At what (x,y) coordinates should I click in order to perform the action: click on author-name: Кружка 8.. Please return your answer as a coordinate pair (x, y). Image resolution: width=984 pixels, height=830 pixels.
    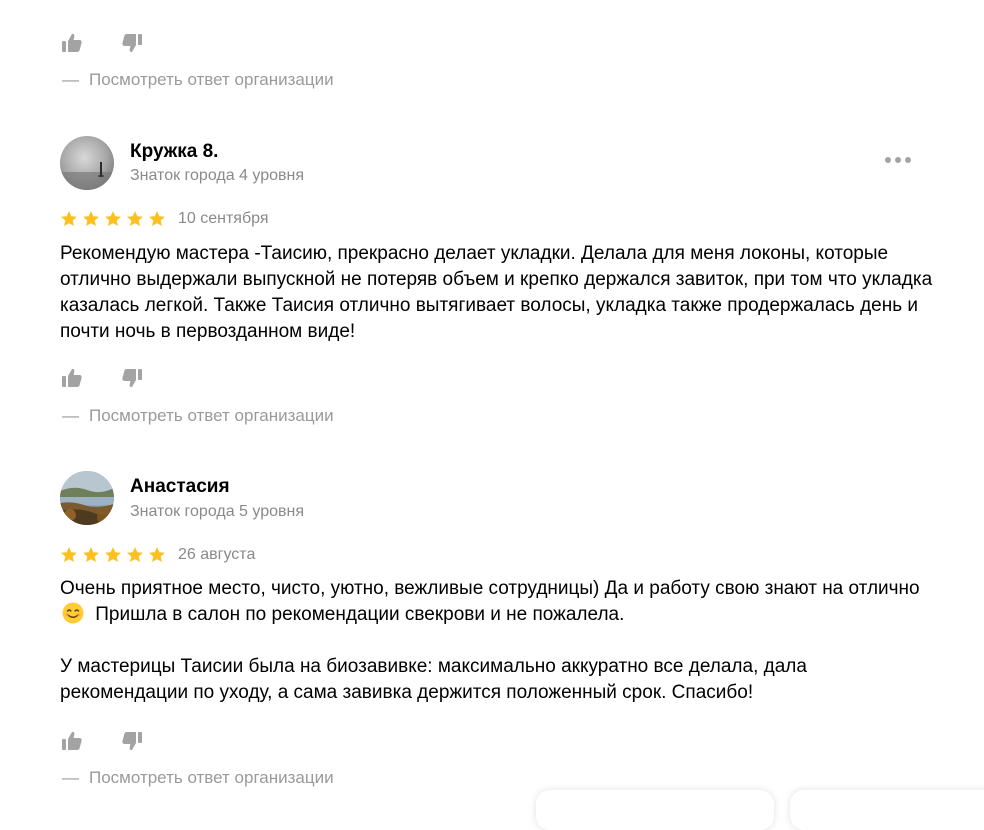
    Looking at the image, I should click on (174, 152).